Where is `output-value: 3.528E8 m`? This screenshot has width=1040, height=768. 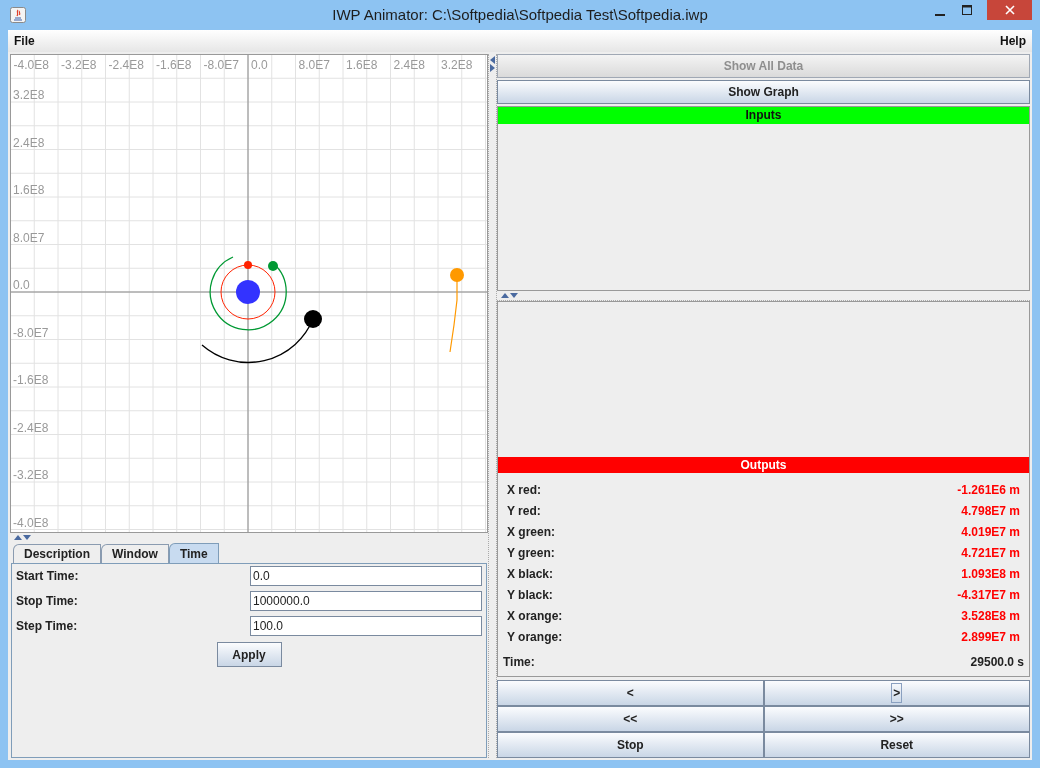 output-value: 3.528E8 m is located at coordinates (990, 616).